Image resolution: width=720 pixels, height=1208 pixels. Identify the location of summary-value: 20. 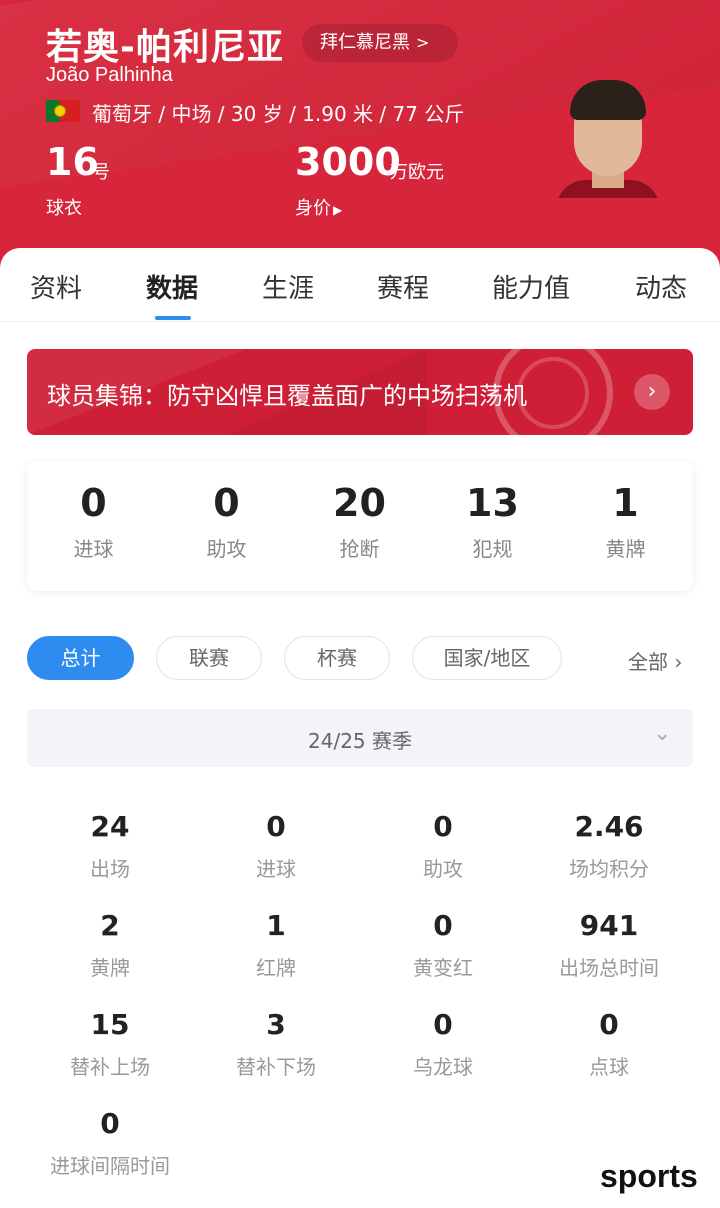
(359, 503).